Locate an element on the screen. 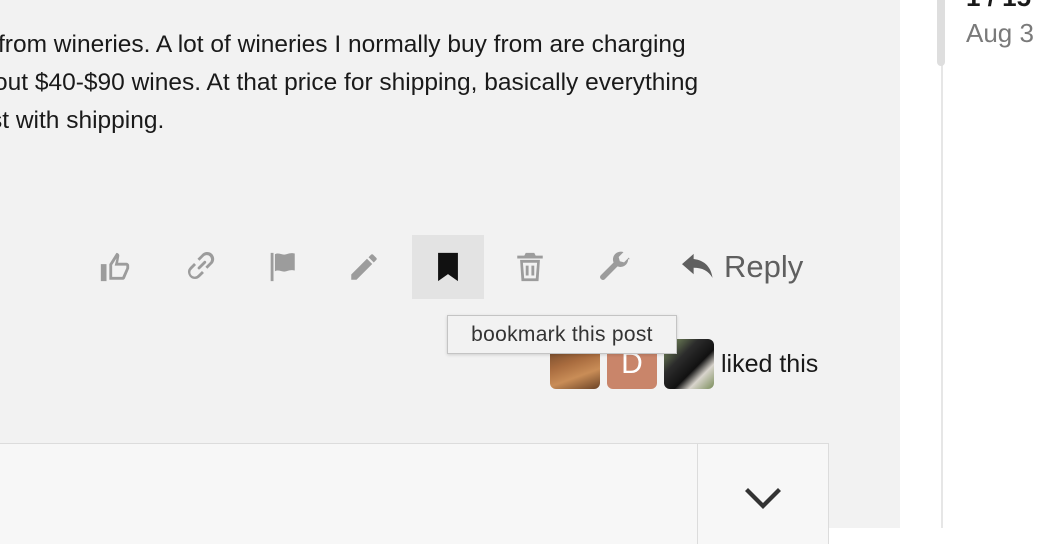 This screenshot has height=544, width=1038. divider is located at coordinates (697, 494).